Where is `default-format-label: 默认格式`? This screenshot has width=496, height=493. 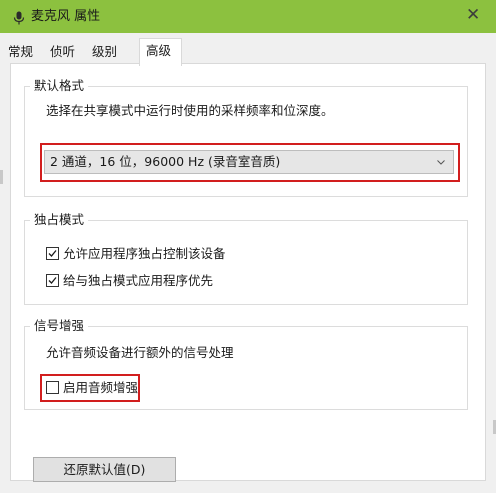 default-format-label: 默认格式 is located at coordinates (59, 86).